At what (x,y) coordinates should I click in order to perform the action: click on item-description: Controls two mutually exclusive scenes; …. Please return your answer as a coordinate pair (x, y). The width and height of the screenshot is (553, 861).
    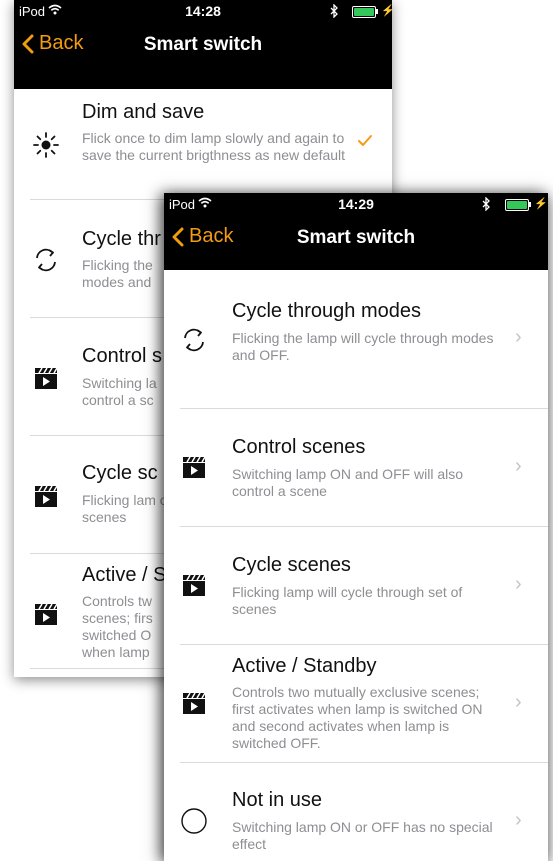
    Looking at the image, I should click on (357, 717).